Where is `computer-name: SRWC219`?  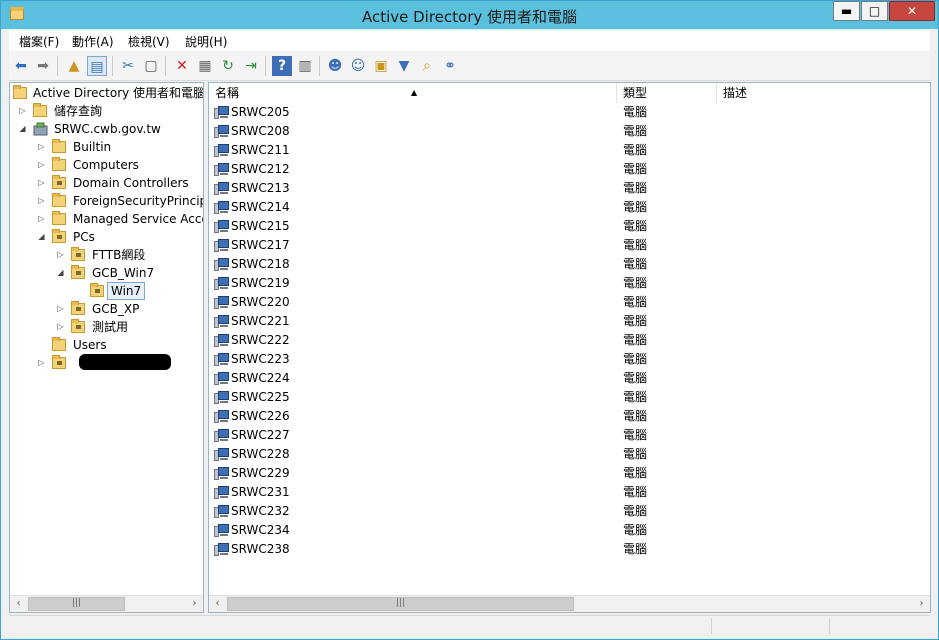
computer-name: SRWC219 is located at coordinates (260, 283).